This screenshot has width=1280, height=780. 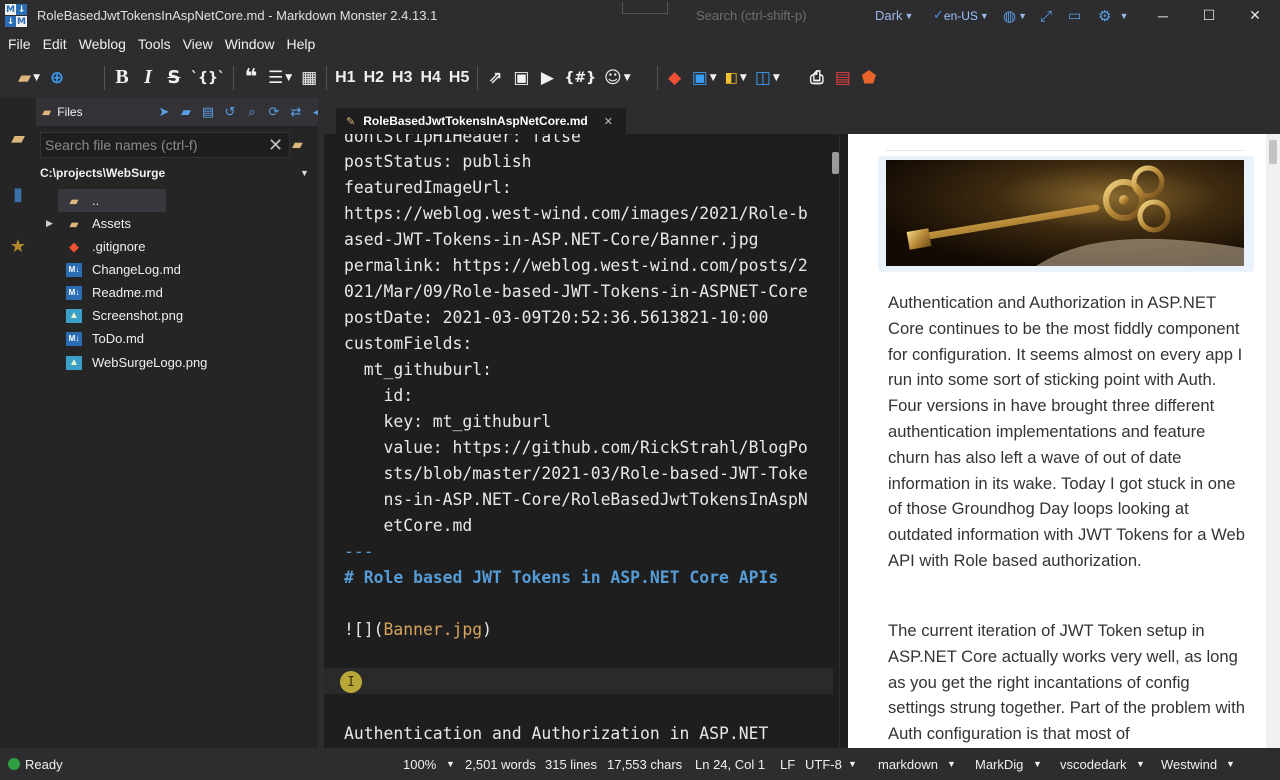 What do you see at coordinates (164, 112) in the screenshot?
I see `navigate-icon: ➤` at bounding box center [164, 112].